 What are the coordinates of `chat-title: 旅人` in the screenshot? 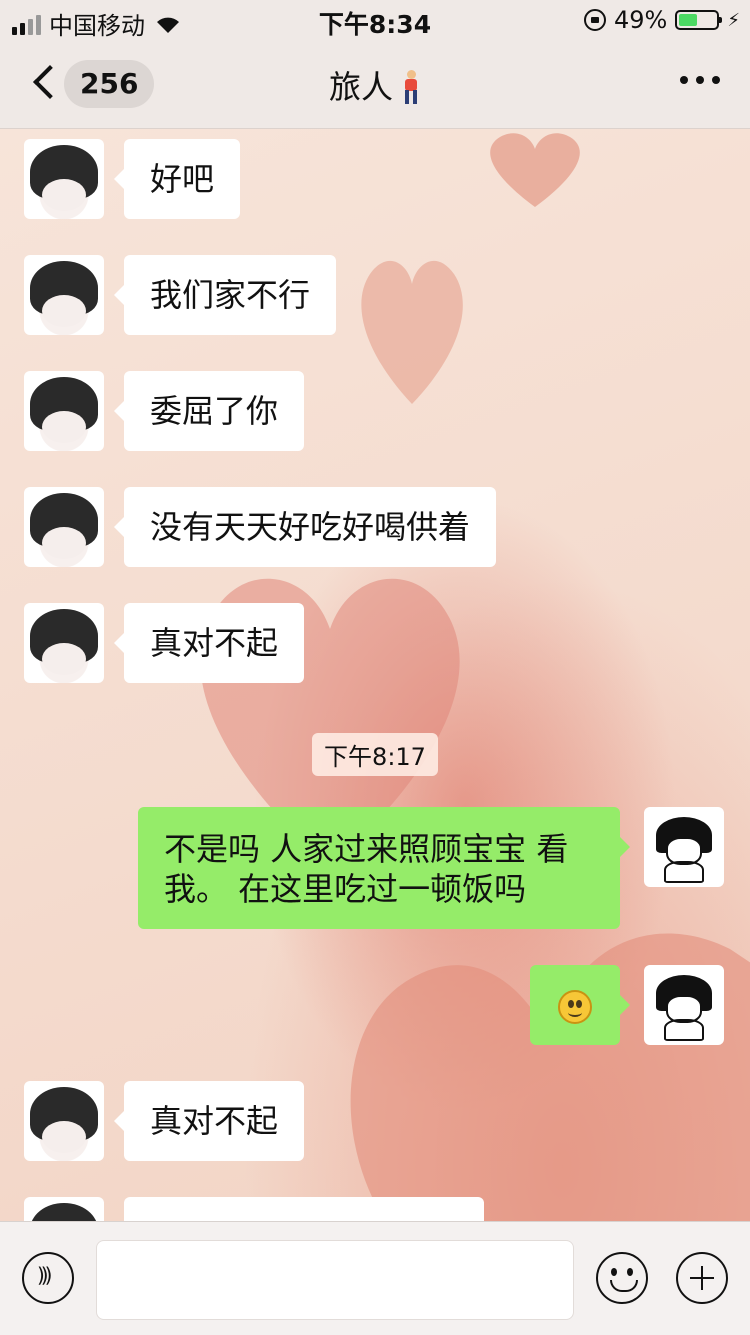 It's located at (375, 85).